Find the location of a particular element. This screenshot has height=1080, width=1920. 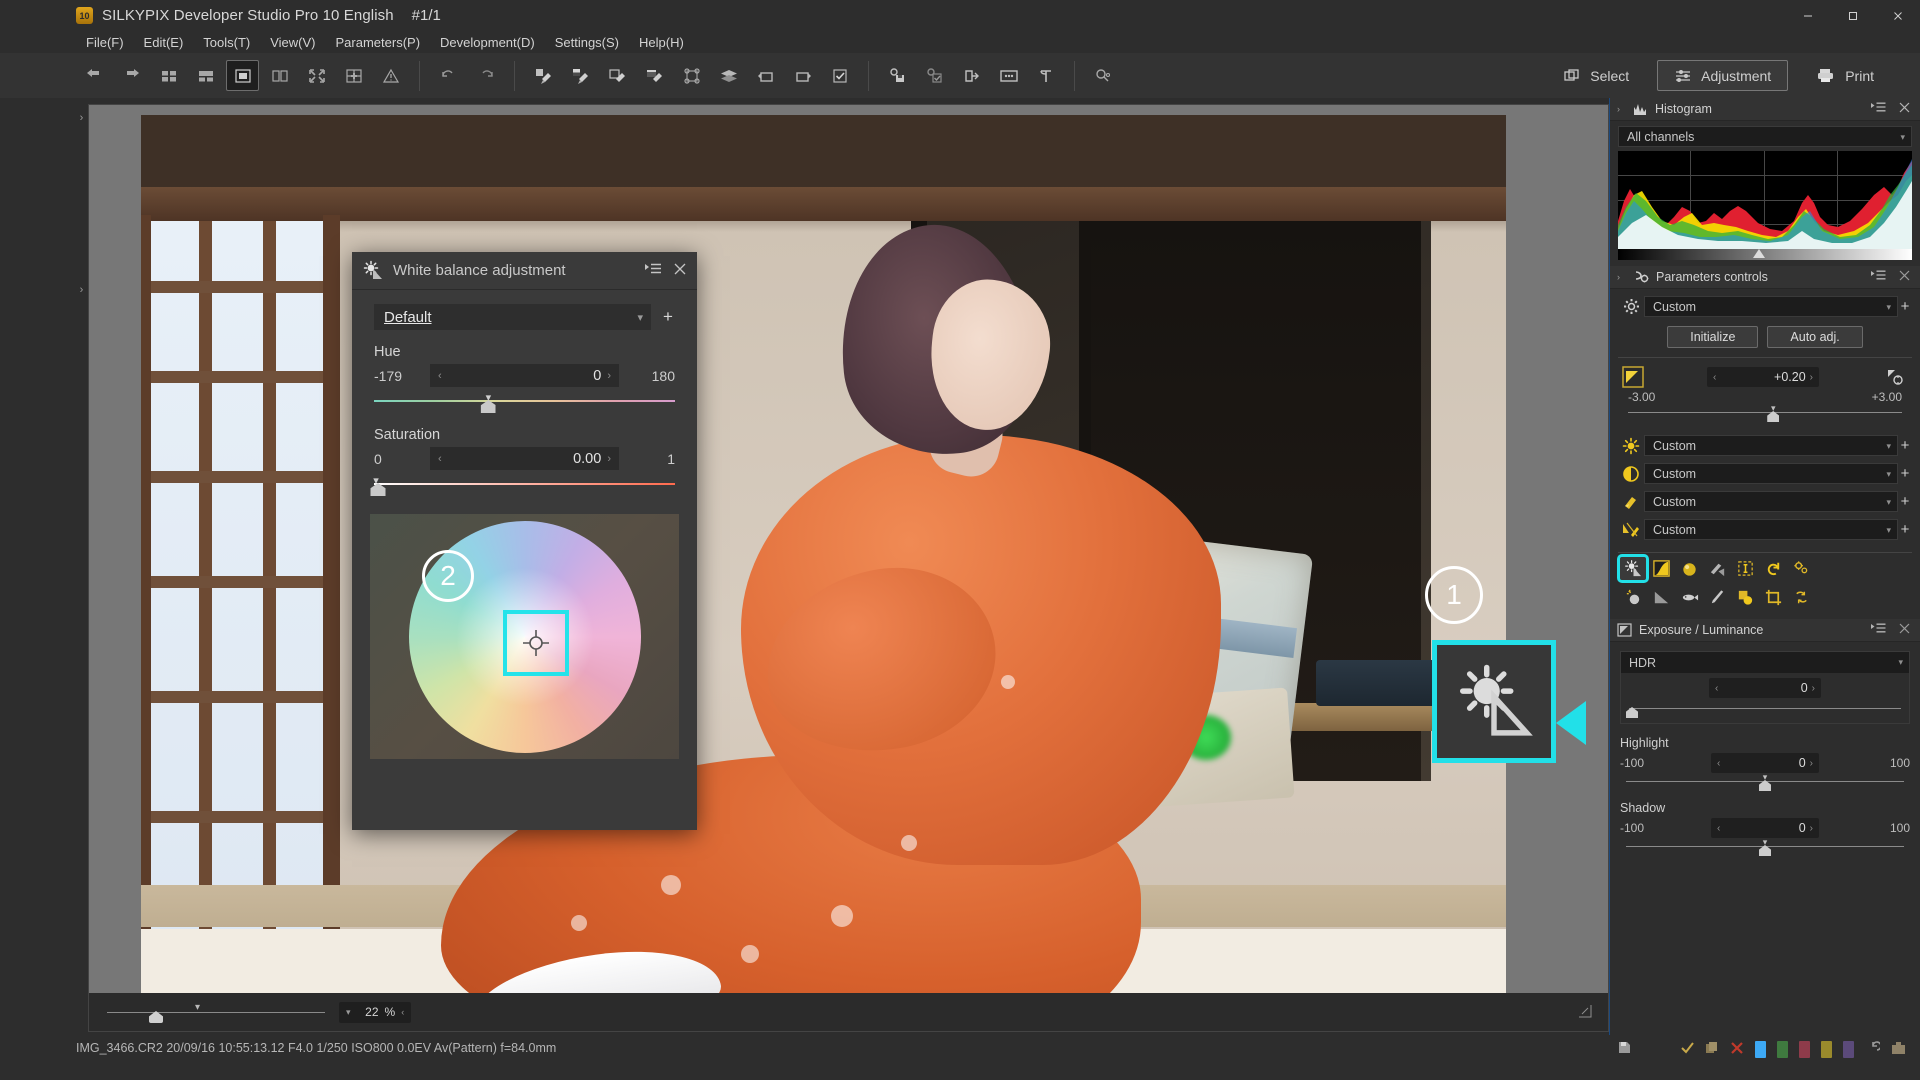

save-settings-icon is located at coordinates (897, 75).